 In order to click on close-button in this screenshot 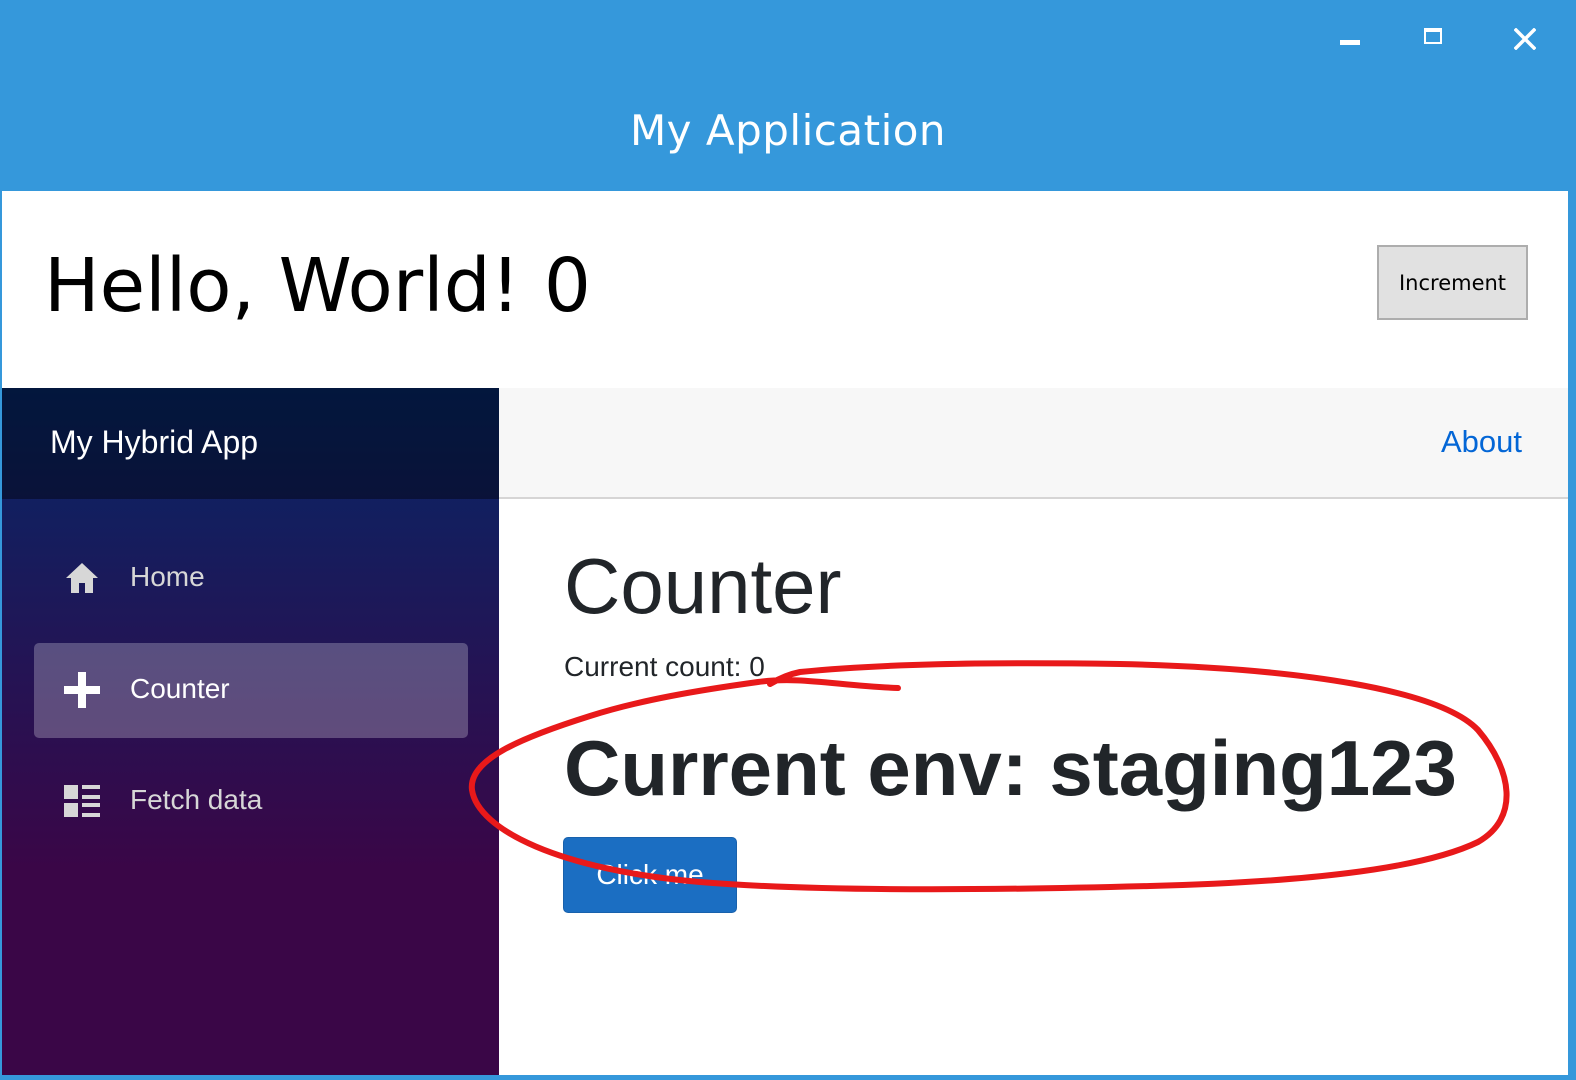, I will do `click(1526, 38)`.